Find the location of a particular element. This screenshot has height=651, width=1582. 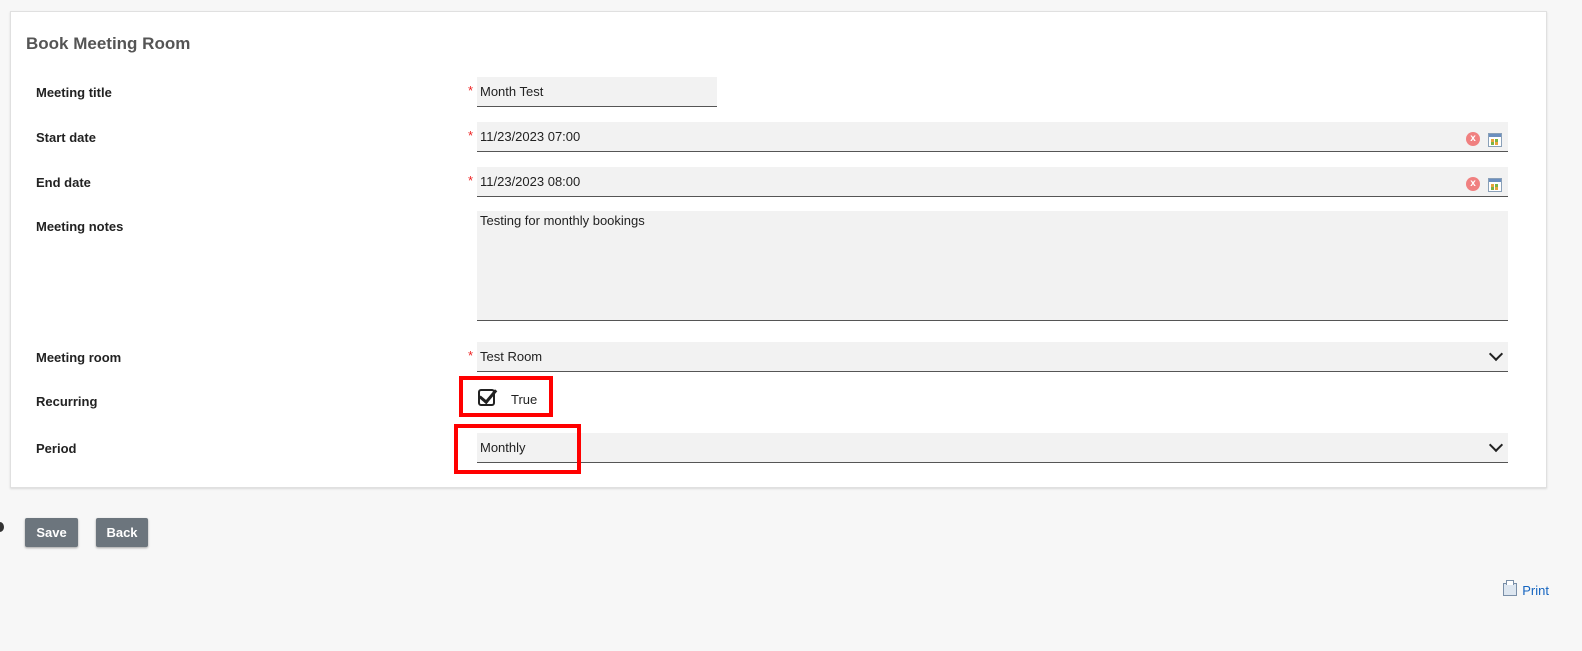

end-date-row: End date * 11/23/2023 08:00 x is located at coordinates (778, 182).